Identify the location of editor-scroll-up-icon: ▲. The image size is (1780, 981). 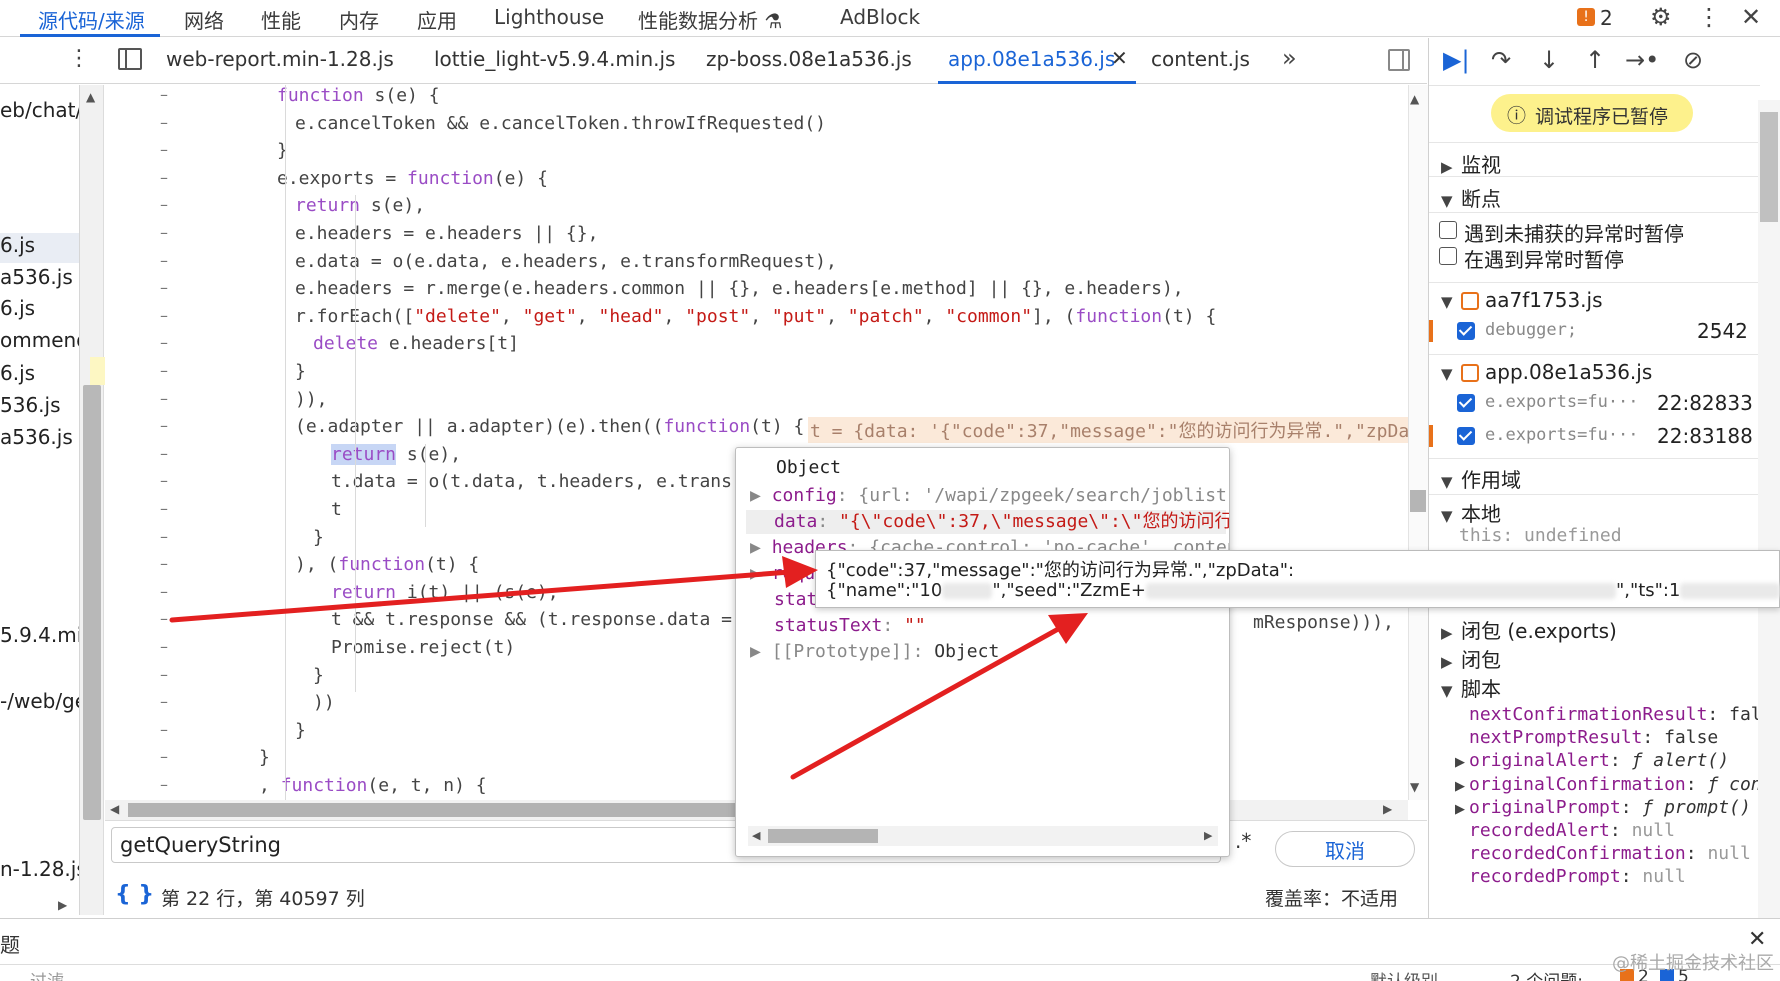
(1414, 99).